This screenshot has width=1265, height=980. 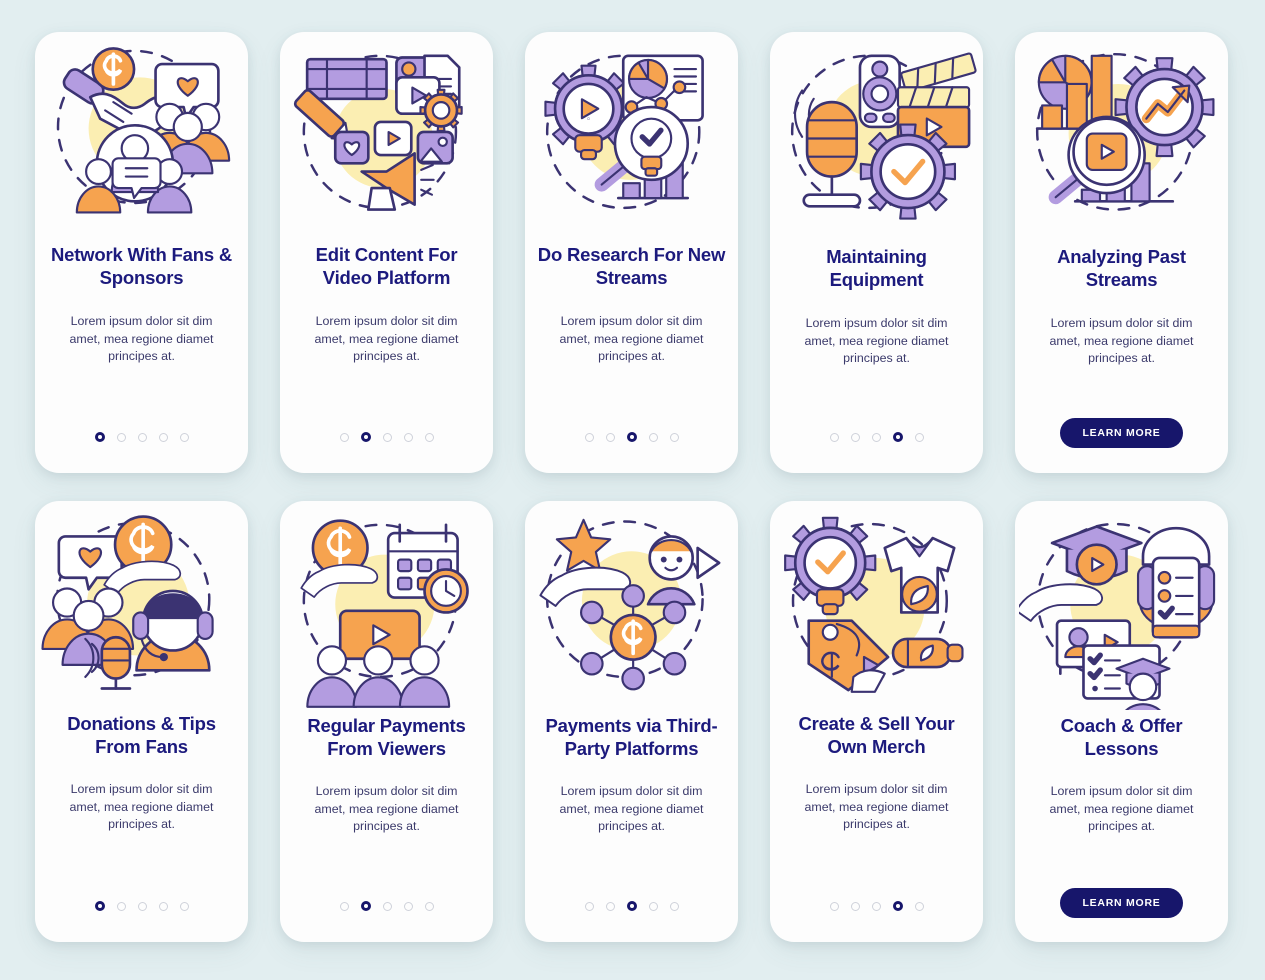 What do you see at coordinates (127, 602) in the screenshot?
I see `hand-coin-streamer-community-icon` at bounding box center [127, 602].